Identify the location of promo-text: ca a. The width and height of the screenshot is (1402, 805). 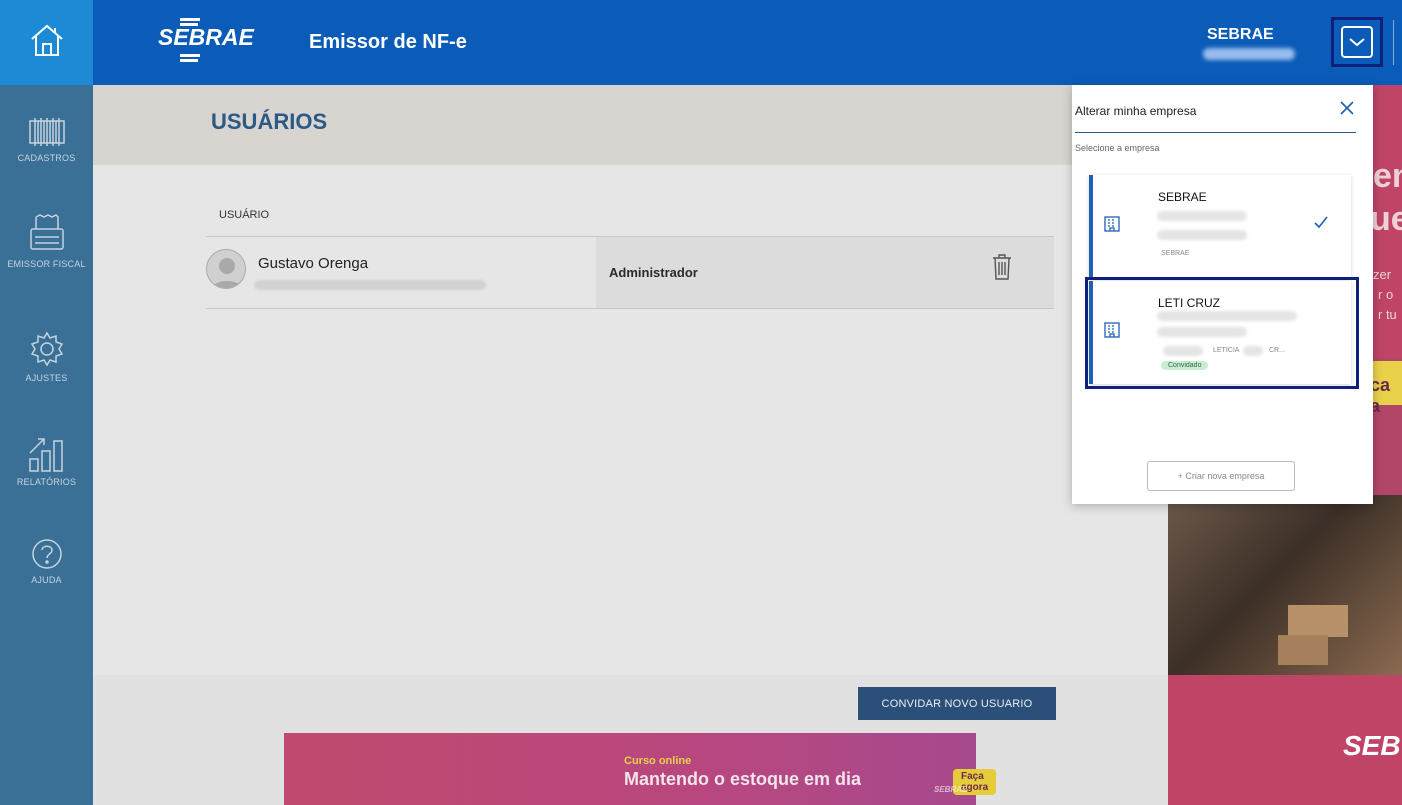
(1380, 395).